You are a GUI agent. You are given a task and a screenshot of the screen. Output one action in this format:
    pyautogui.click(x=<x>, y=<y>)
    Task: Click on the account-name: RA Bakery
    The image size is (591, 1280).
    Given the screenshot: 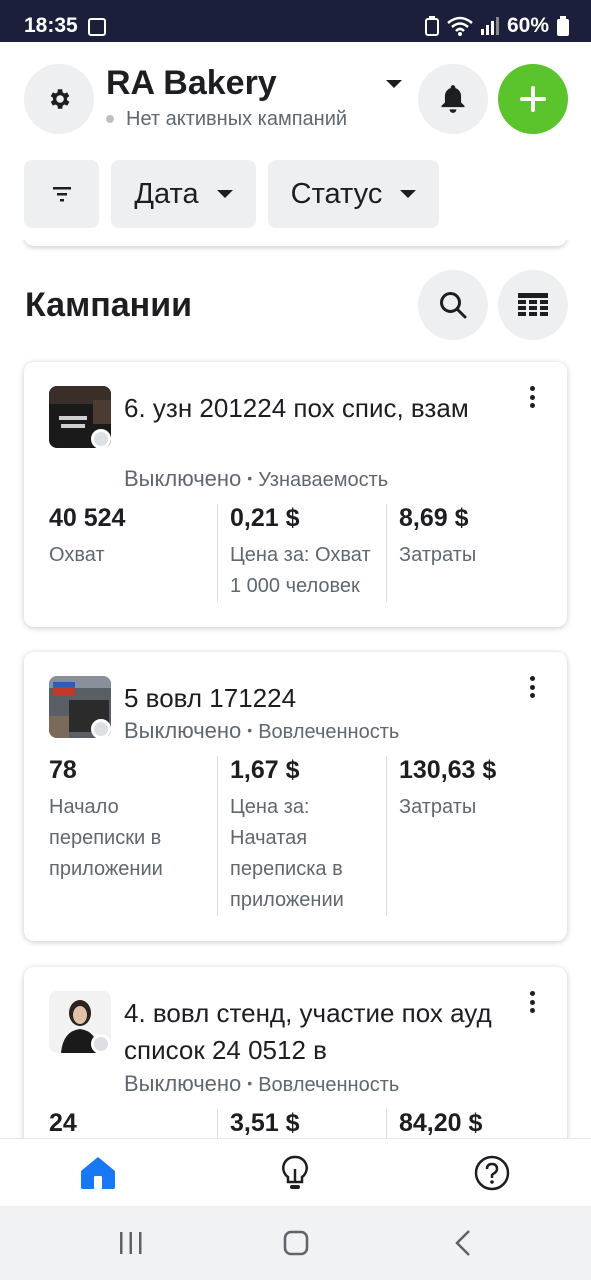 What is the action you would take?
    pyautogui.click(x=191, y=83)
    